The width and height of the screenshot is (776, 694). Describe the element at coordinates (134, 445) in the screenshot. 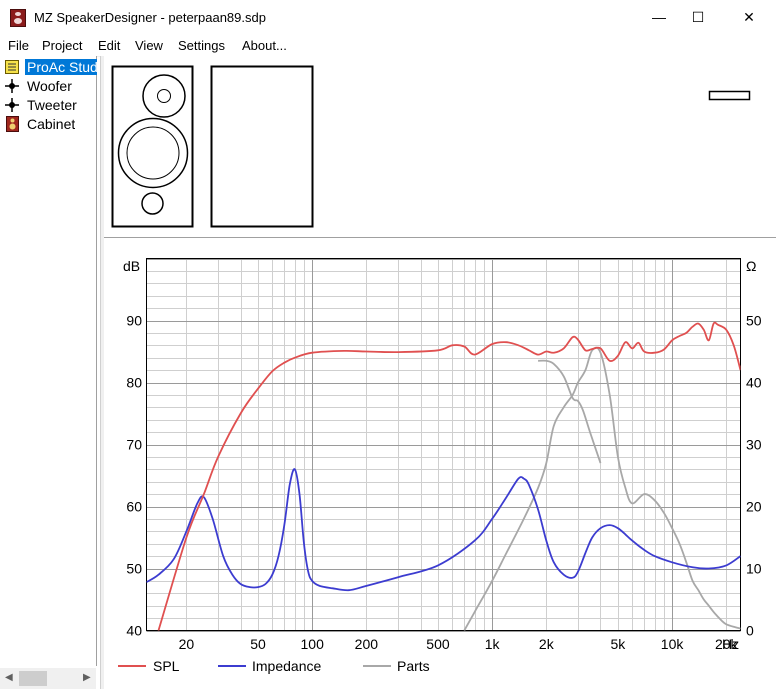

I see `y-left-tick-label: 70` at that location.